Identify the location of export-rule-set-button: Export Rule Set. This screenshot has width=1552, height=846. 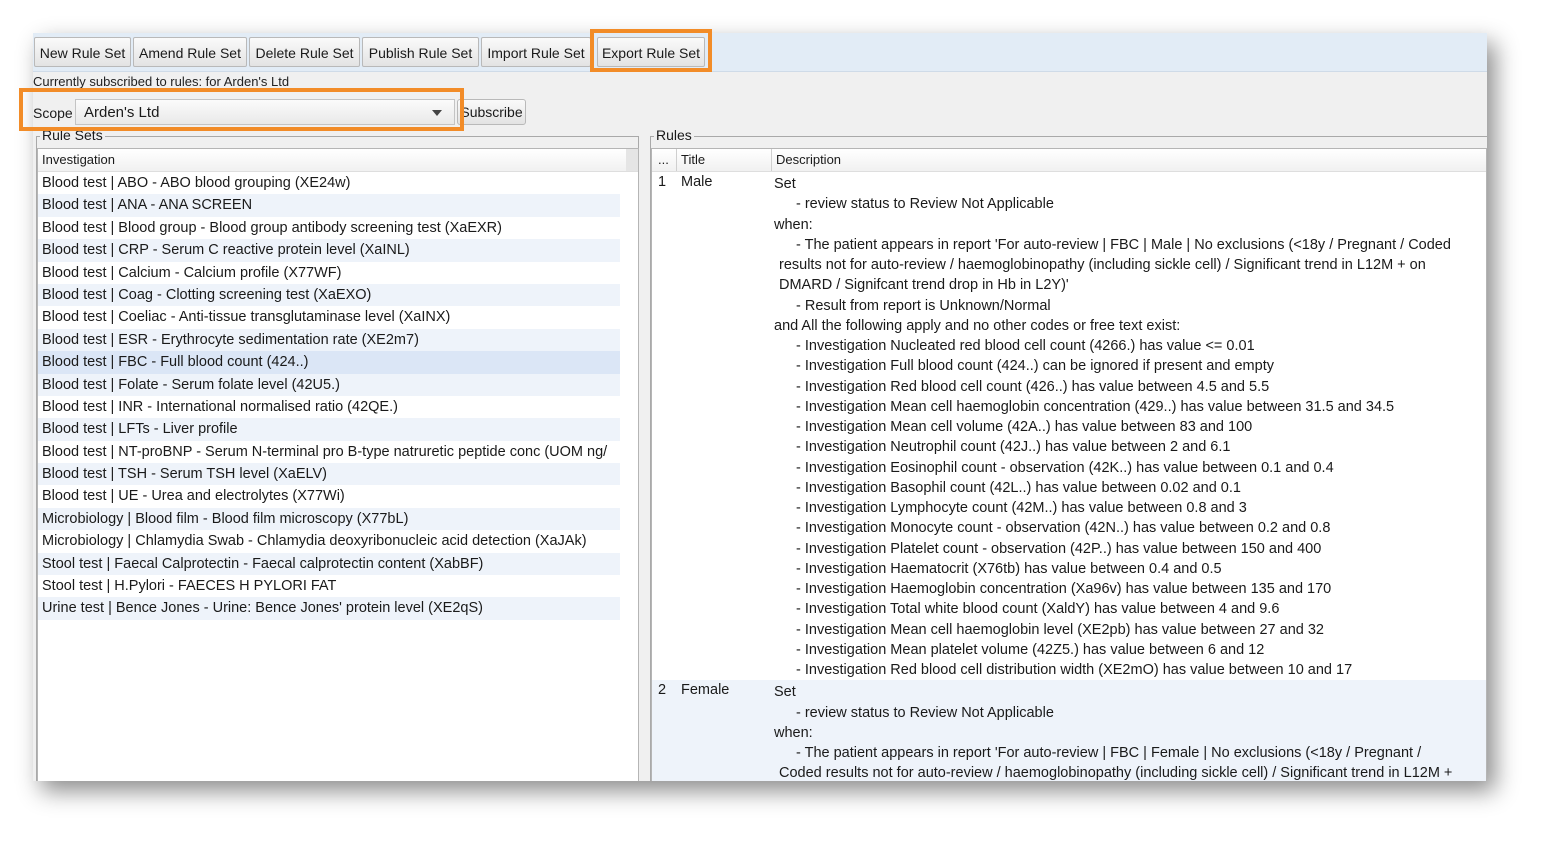
(651, 52).